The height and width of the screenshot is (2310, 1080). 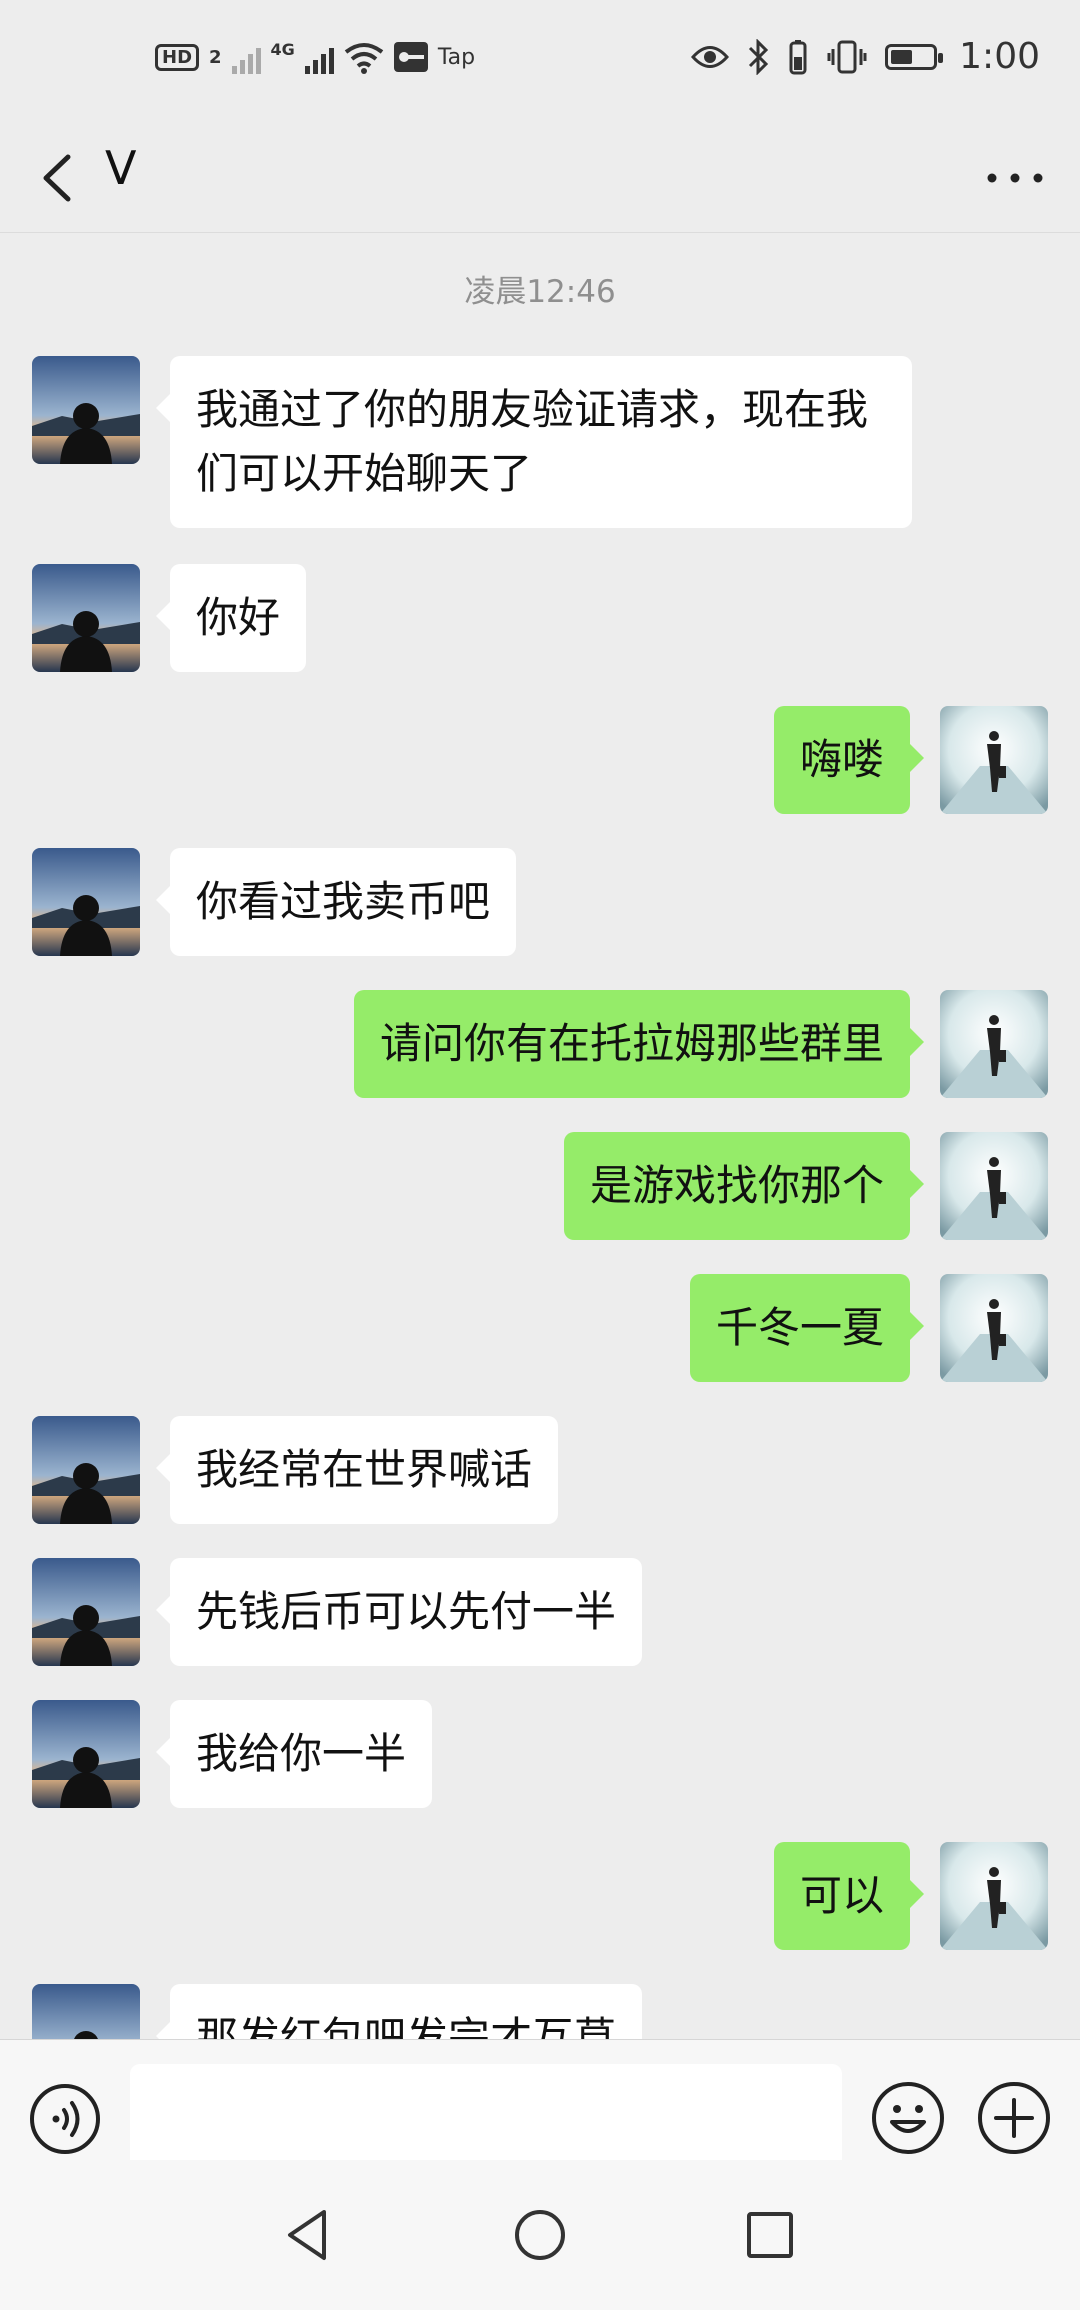 What do you see at coordinates (999, 56) in the screenshot?
I see `status-time: 1:00` at bounding box center [999, 56].